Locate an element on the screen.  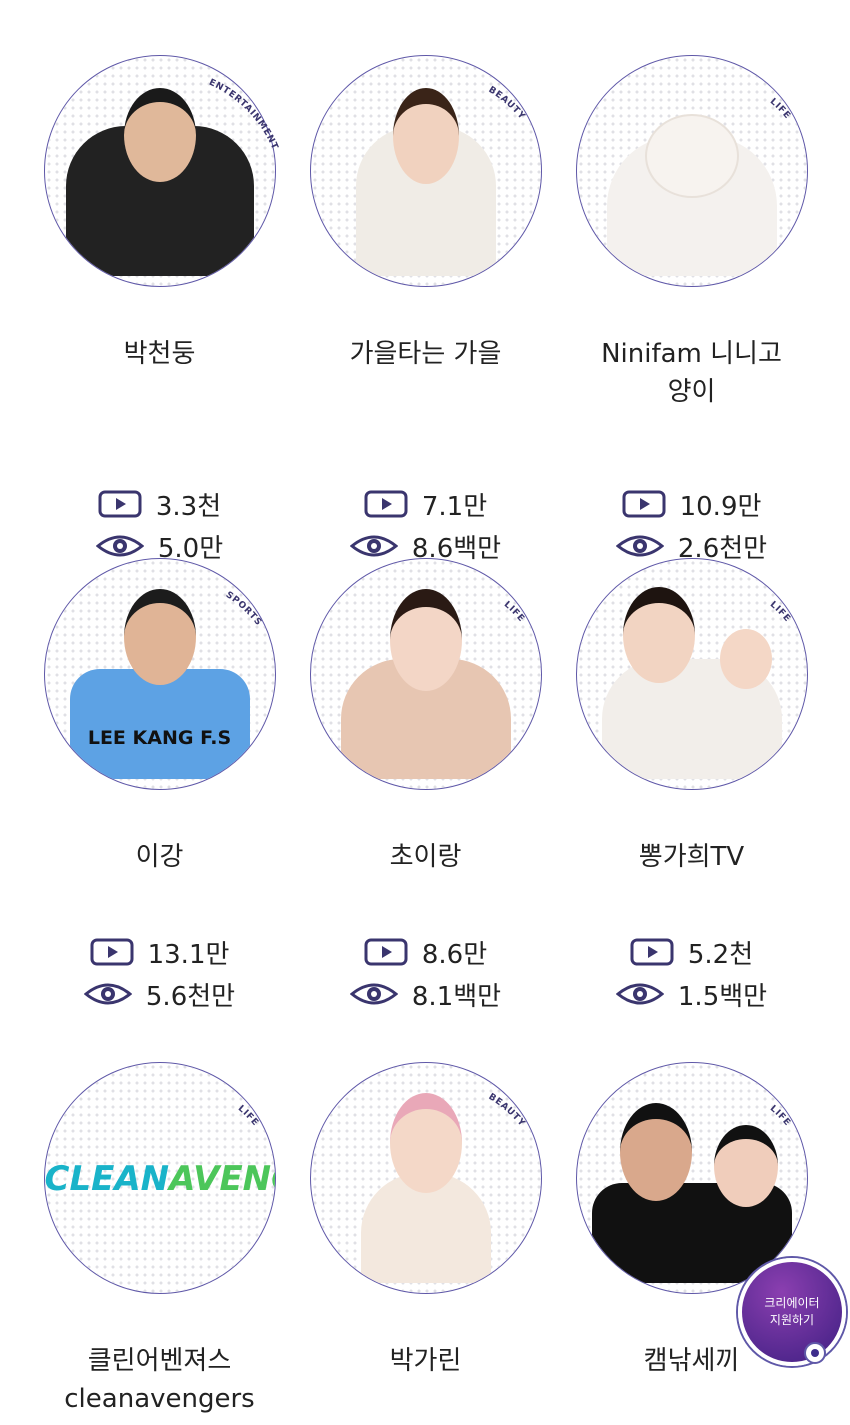
video-count: 7.1만 is located at coordinates (425, 504).